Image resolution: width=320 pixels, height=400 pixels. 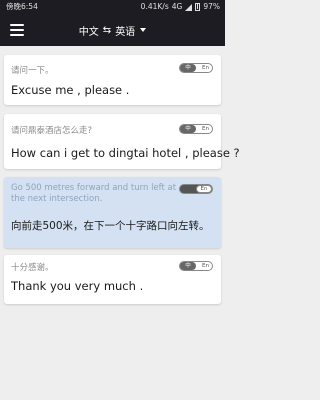 I want to click on swap-icon: ⇆, so click(x=107, y=30).